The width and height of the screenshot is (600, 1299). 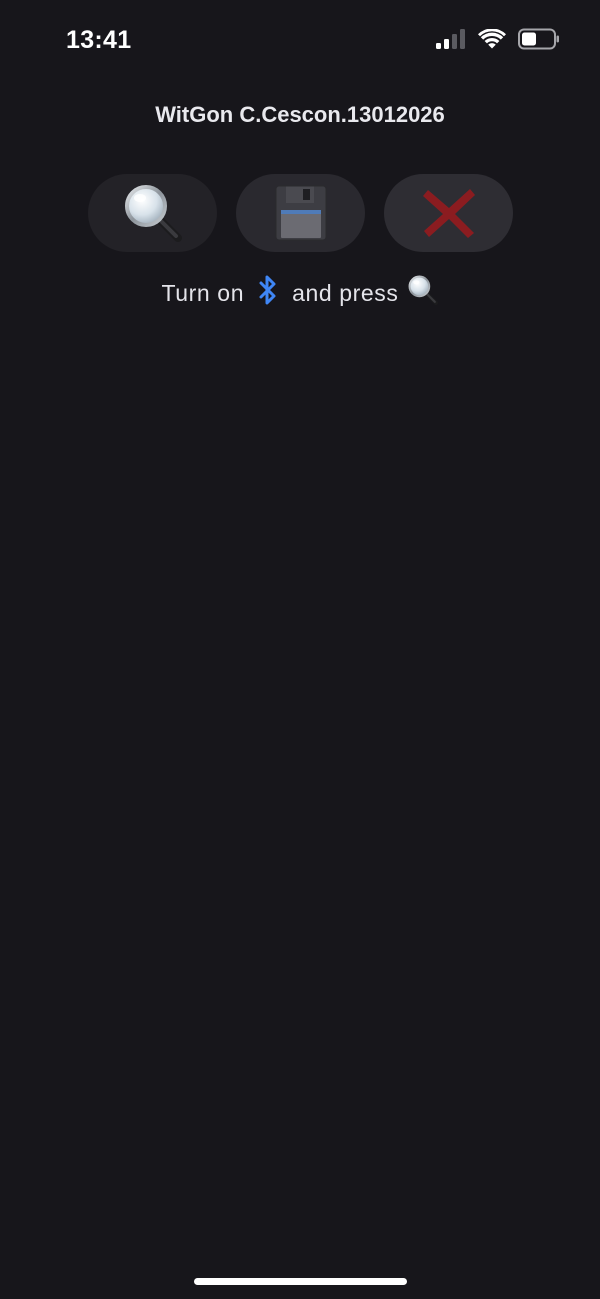 What do you see at coordinates (345, 292) in the screenshot?
I see `hint-text-and-press: and press` at bounding box center [345, 292].